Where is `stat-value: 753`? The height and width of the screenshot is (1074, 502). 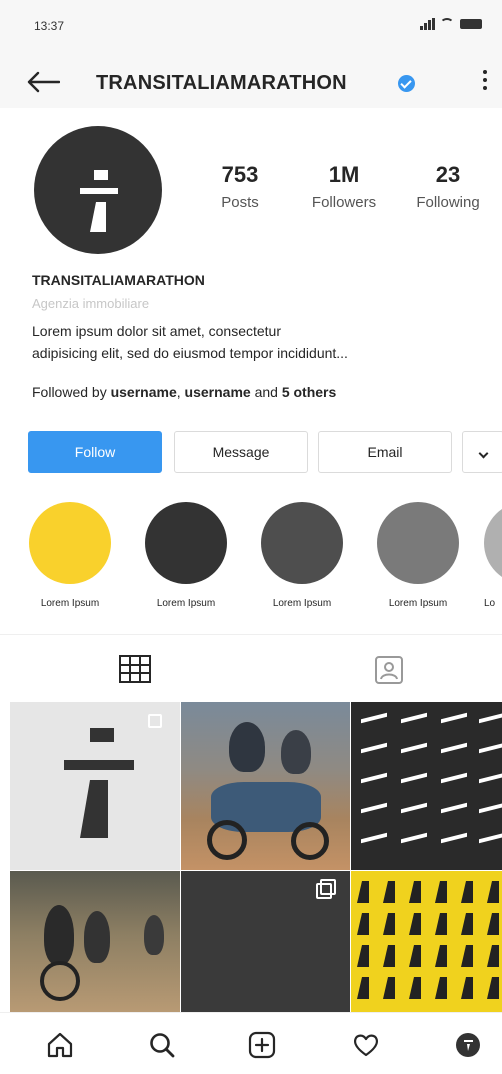 stat-value: 753 is located at coordinates (240, 174).